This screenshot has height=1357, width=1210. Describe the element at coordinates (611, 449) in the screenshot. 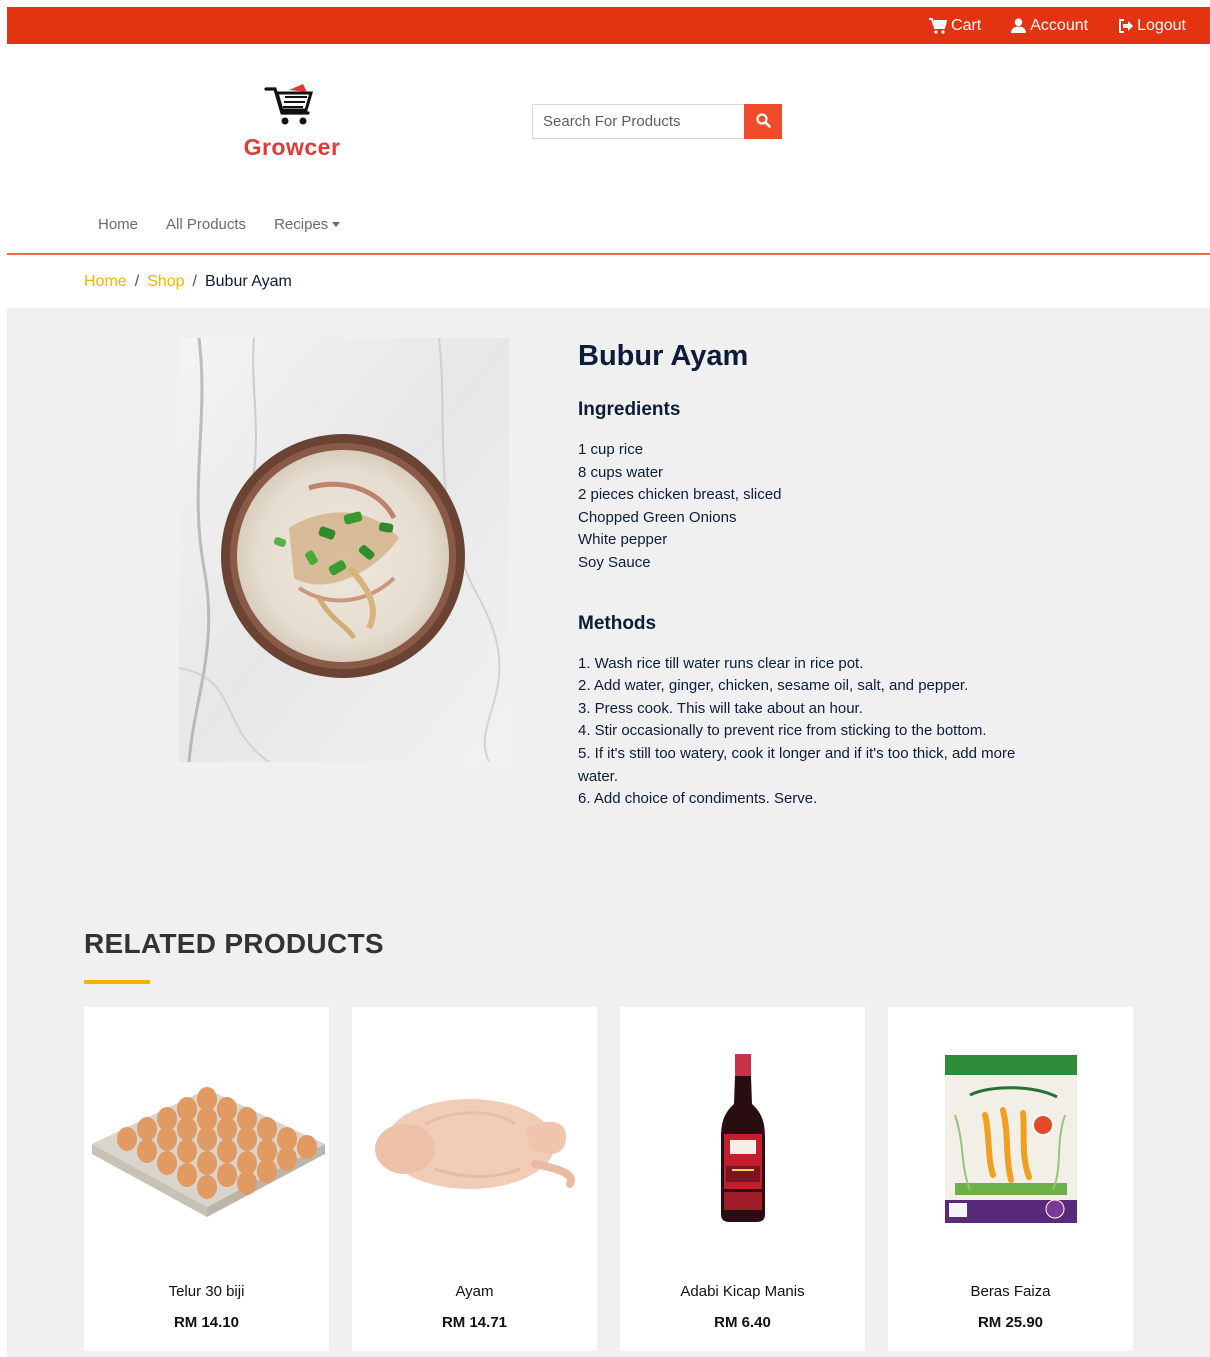

I see `ingredient-item: 1 cup rice` at that location.